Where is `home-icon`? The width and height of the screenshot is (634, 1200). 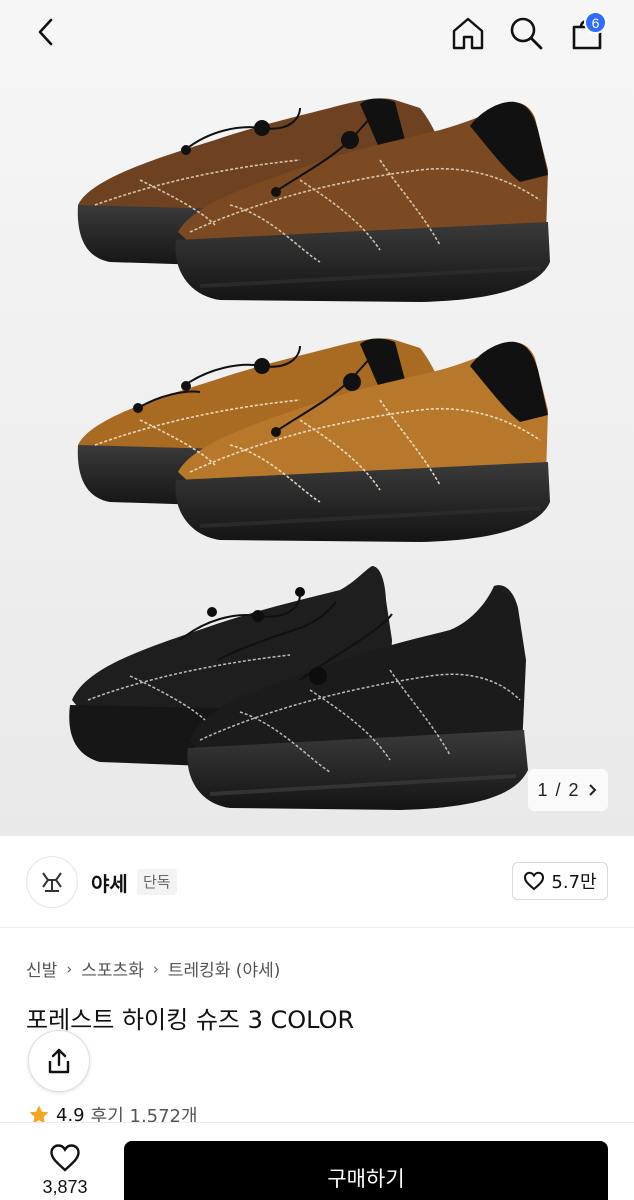
home-icon is located at coordinates (468, 33).